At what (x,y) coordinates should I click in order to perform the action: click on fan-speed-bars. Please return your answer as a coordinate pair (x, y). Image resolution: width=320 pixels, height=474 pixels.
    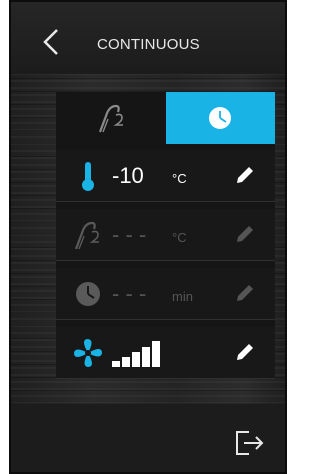
    Looking at the image, I should click on (136, 354).